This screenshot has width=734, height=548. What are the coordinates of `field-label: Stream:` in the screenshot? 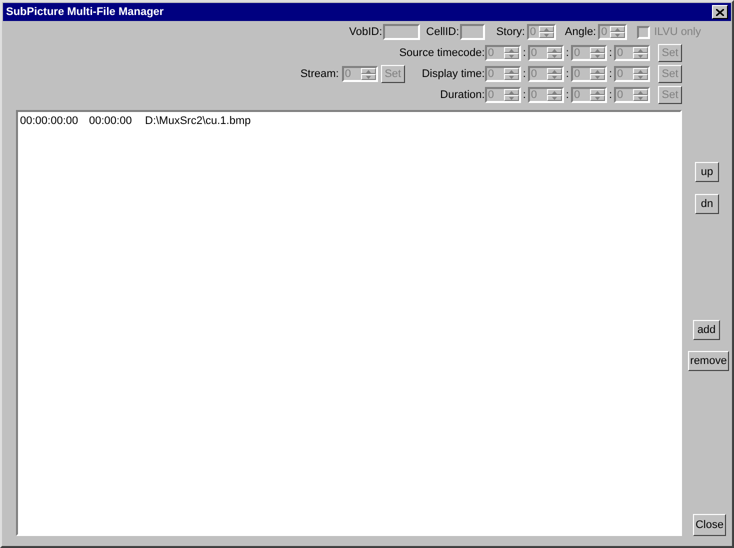 It's located at (319, 74).